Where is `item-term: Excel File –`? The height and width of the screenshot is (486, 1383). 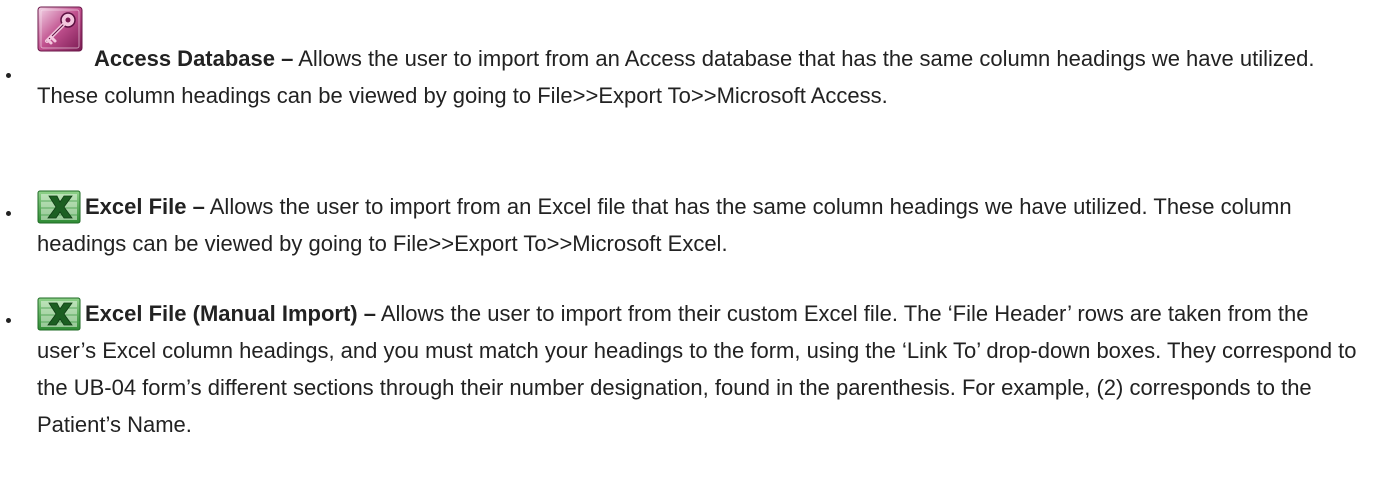 item-term: Excel File – is located at coordinates (145, 206).